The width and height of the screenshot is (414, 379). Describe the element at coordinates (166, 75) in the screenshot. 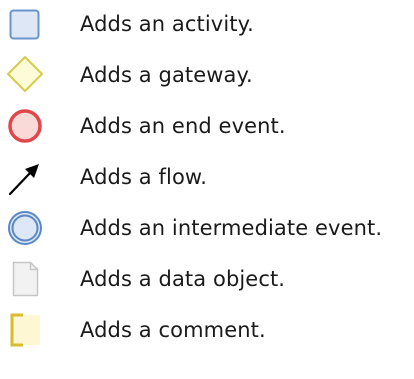

I see `palette-item-label: Adds a gateway.` at that location.